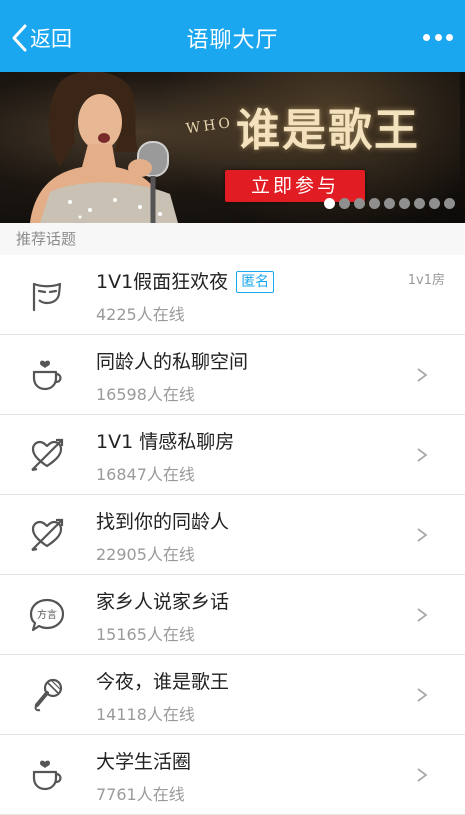  Describe the element at coordinates (328, 130) in the screenshot. I see `banner-title: 谁是歌王` at that location.